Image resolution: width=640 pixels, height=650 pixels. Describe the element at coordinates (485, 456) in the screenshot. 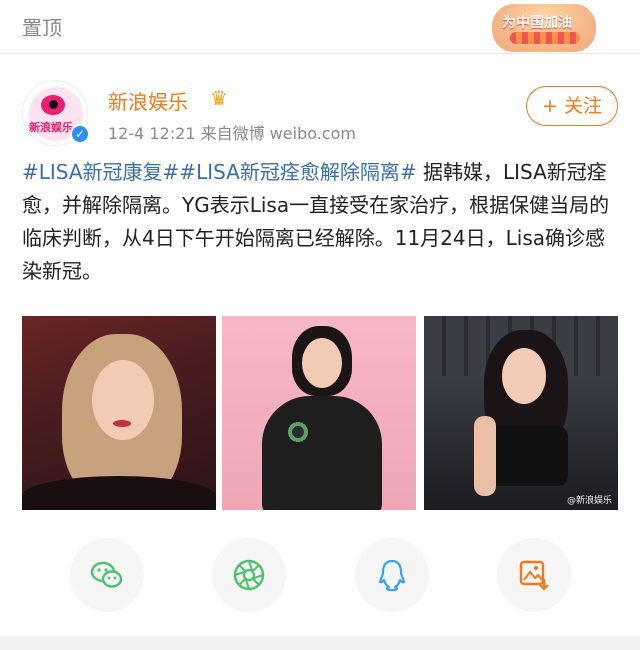

I see `arm-shape` at that location.